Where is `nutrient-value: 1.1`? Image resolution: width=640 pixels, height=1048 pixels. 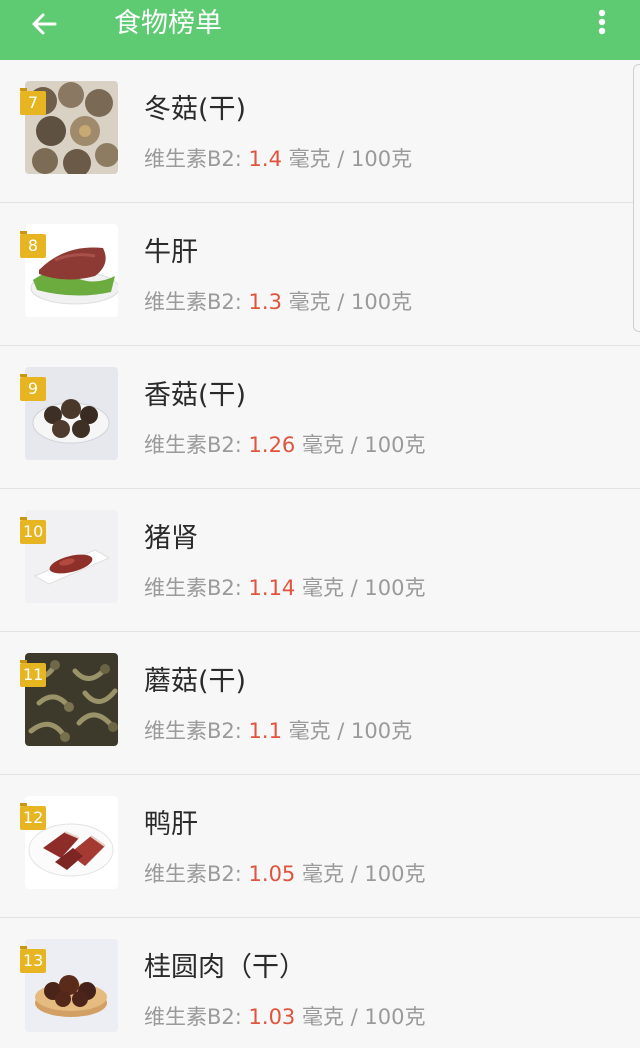
nutrient-value: 1.1 is located at coordinates (265, 731).